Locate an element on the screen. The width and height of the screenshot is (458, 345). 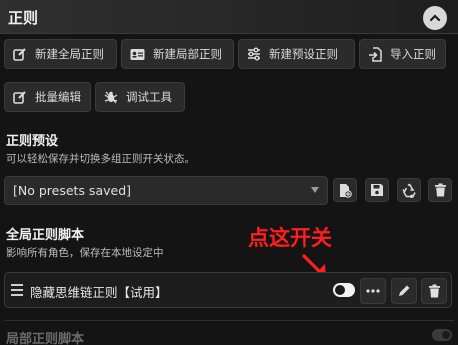
preset-select: [No presets saved] is located at coordinates (166, 190).